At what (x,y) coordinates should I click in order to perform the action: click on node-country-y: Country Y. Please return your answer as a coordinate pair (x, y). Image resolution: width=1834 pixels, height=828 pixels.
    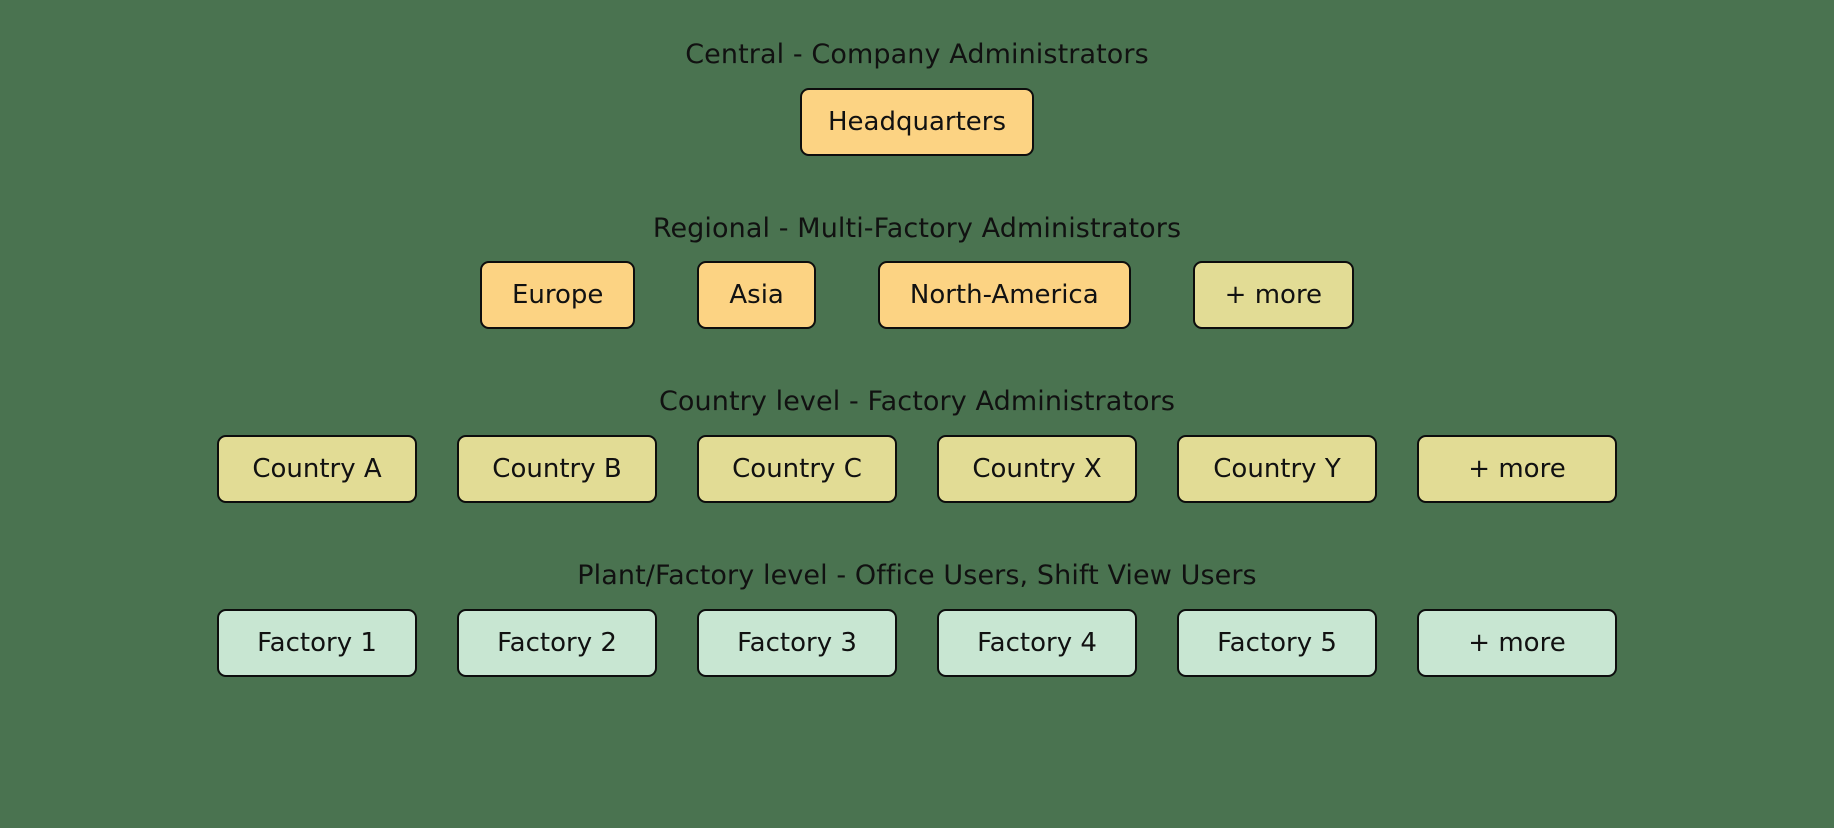
    Looking at the image, I should click on (1277, 469).